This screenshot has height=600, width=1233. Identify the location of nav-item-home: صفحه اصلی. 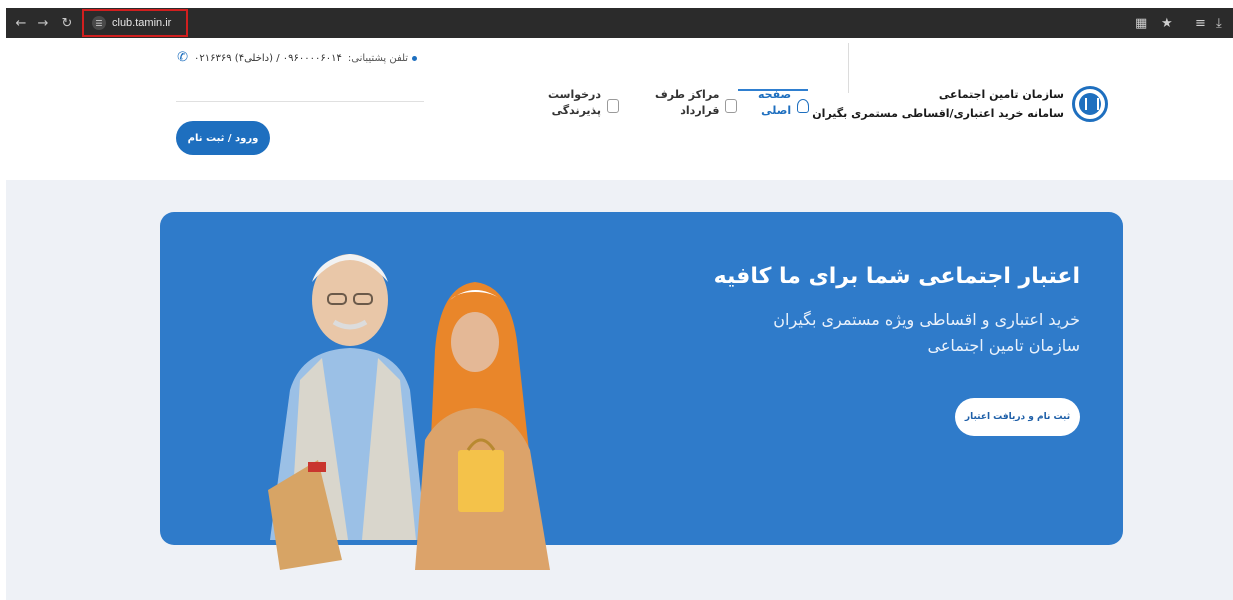
(784, 103).